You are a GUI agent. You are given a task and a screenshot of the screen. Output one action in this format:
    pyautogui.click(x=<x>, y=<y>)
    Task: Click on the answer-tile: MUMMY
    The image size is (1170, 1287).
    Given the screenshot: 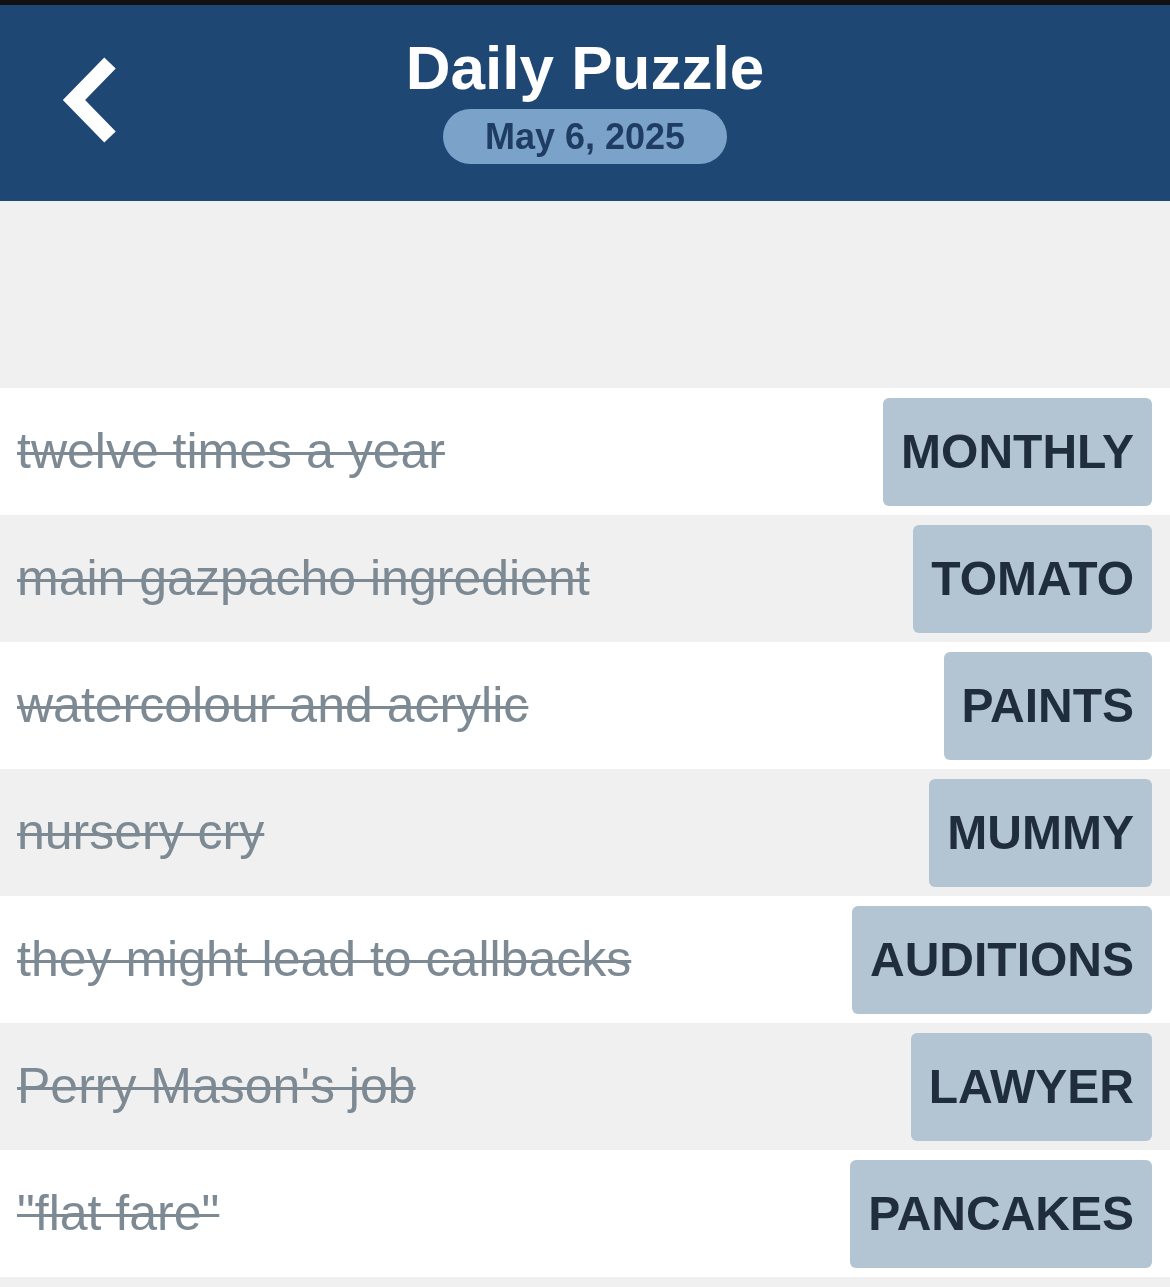 What is the action you would take?
    pyautogui.click(x=1040, y=832)
    